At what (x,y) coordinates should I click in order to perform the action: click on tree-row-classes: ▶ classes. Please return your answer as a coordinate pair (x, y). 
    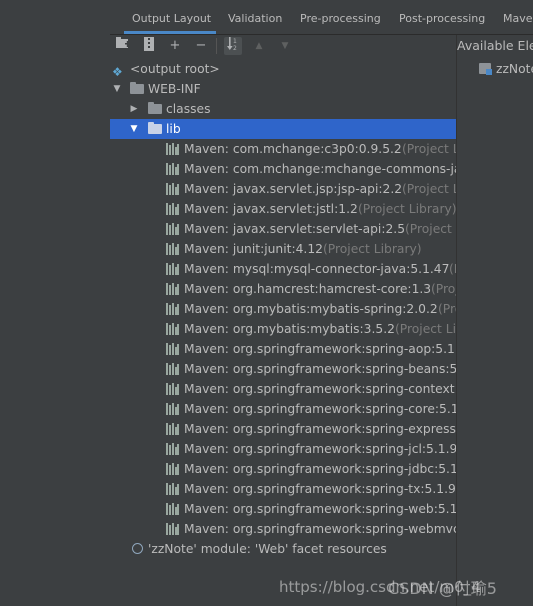
    Looking at the image, I should click on (283, 109).